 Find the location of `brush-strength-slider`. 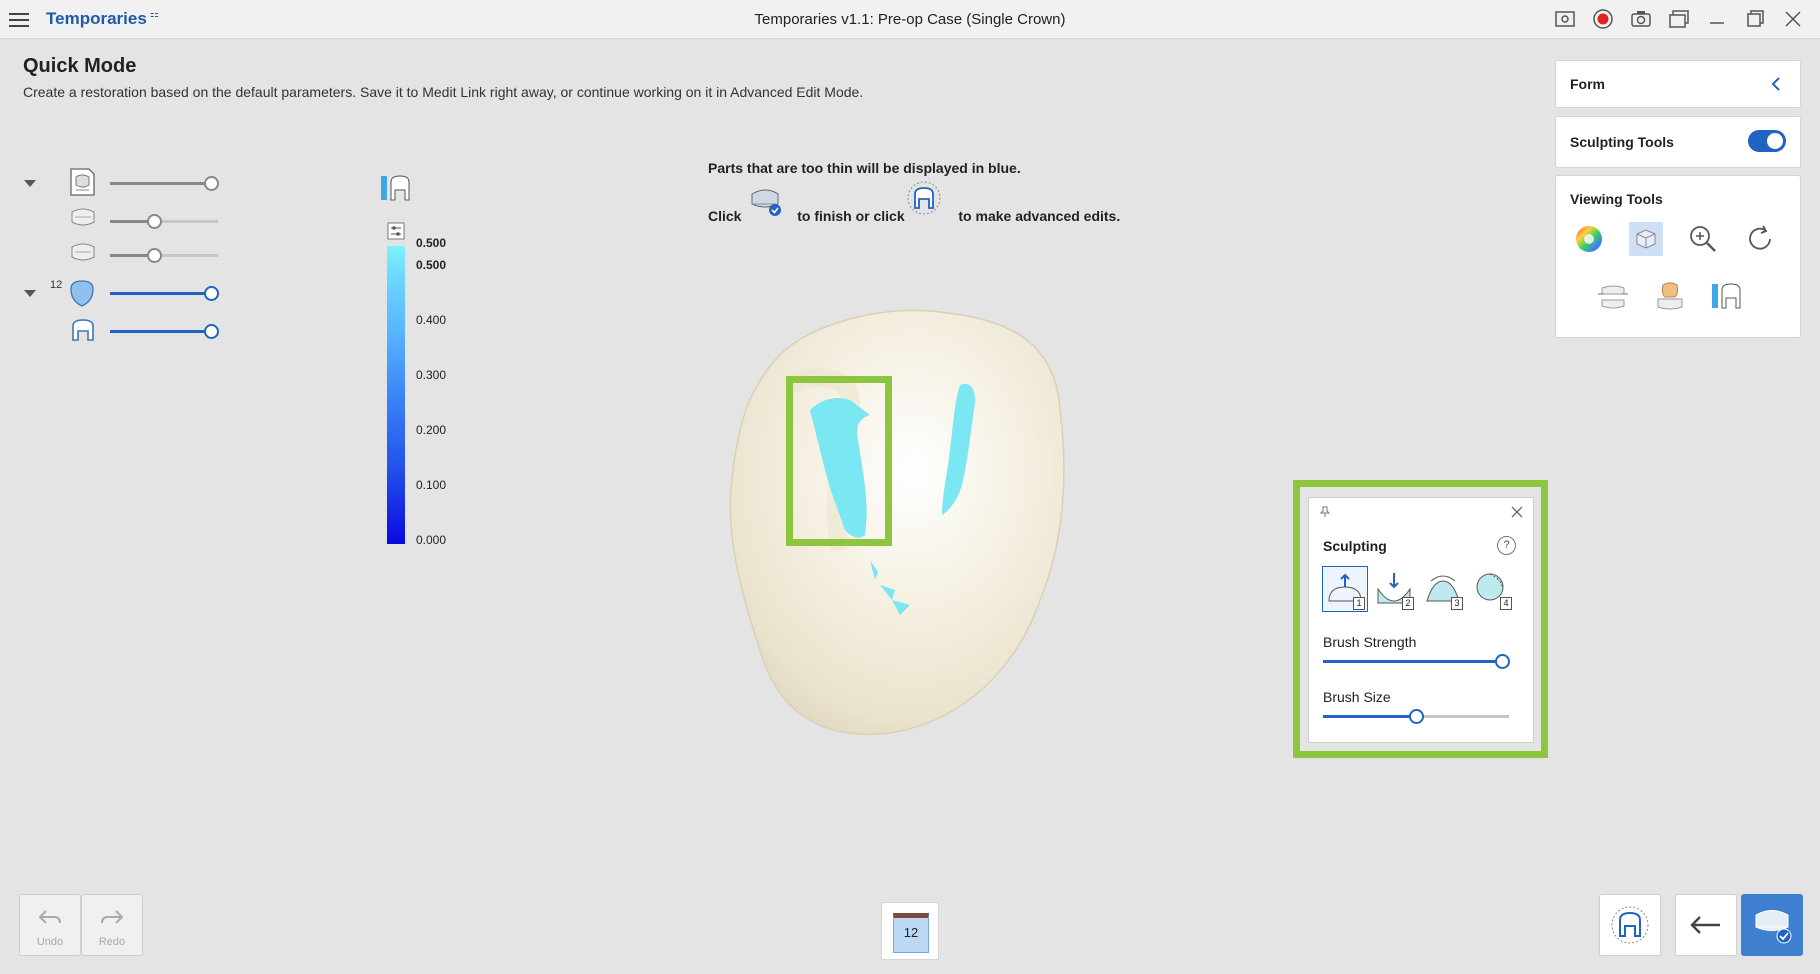

brush-strength-slider is located at coordinates (1416, 661).